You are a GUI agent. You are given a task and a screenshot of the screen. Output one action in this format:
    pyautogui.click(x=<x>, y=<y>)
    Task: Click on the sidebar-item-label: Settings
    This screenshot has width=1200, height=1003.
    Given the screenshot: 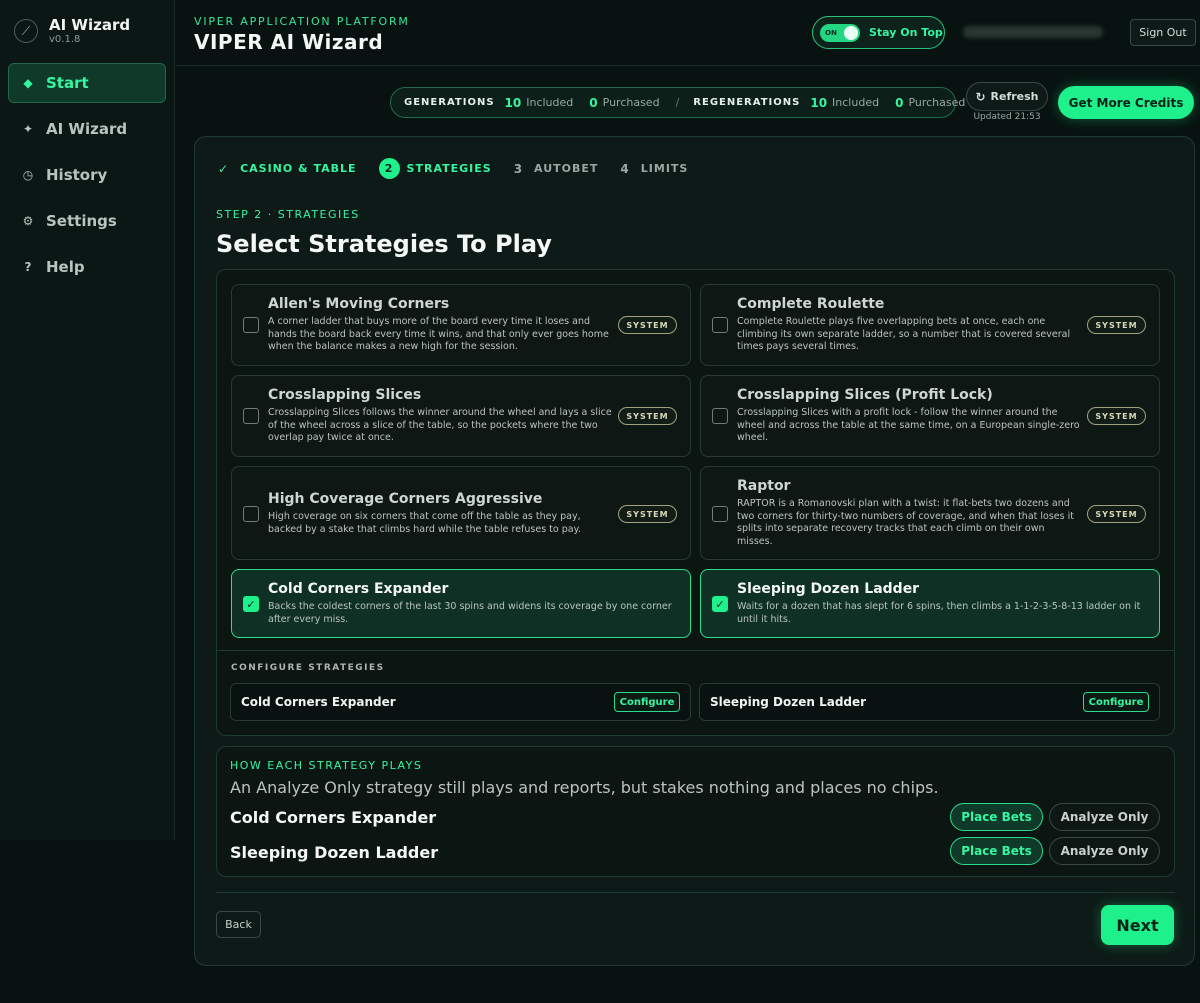 What is the action you would take?
    pyautogui.click(x=81, y=221)
    